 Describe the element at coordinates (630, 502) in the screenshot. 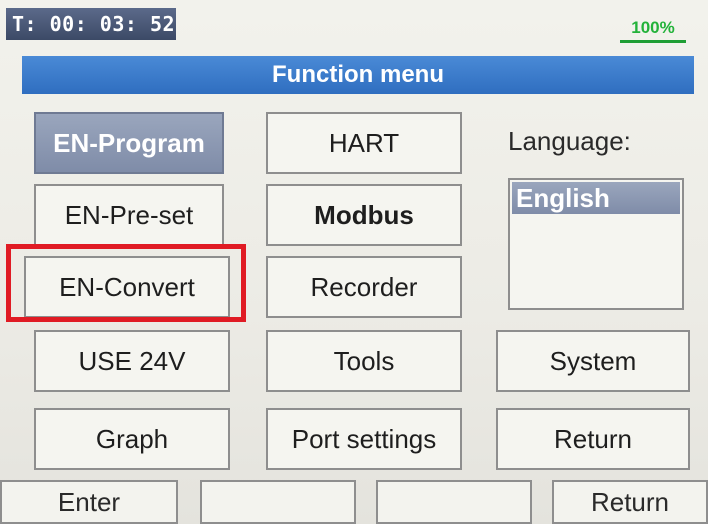

I see `softkey-return: Return` at that location.